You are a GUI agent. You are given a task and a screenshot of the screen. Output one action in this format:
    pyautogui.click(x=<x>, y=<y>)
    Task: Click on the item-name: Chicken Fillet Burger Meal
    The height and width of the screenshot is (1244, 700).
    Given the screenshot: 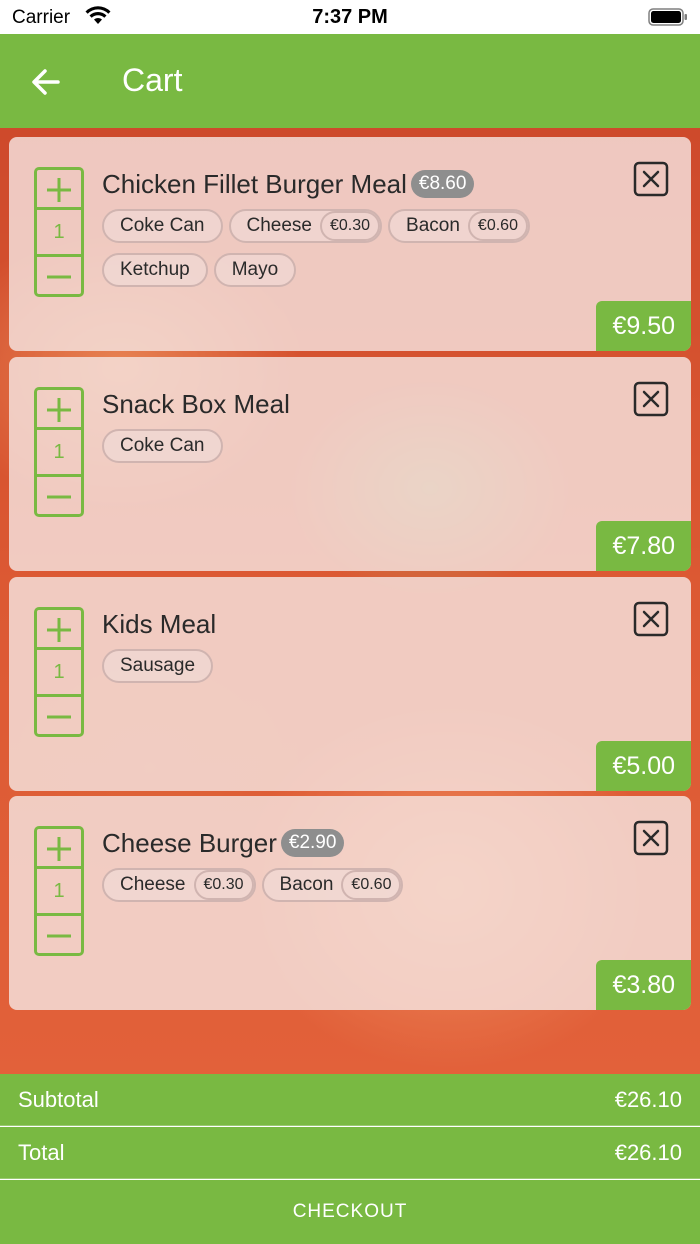 What is the action you would take?
    pyautogui.click(x=254, y=184)
    